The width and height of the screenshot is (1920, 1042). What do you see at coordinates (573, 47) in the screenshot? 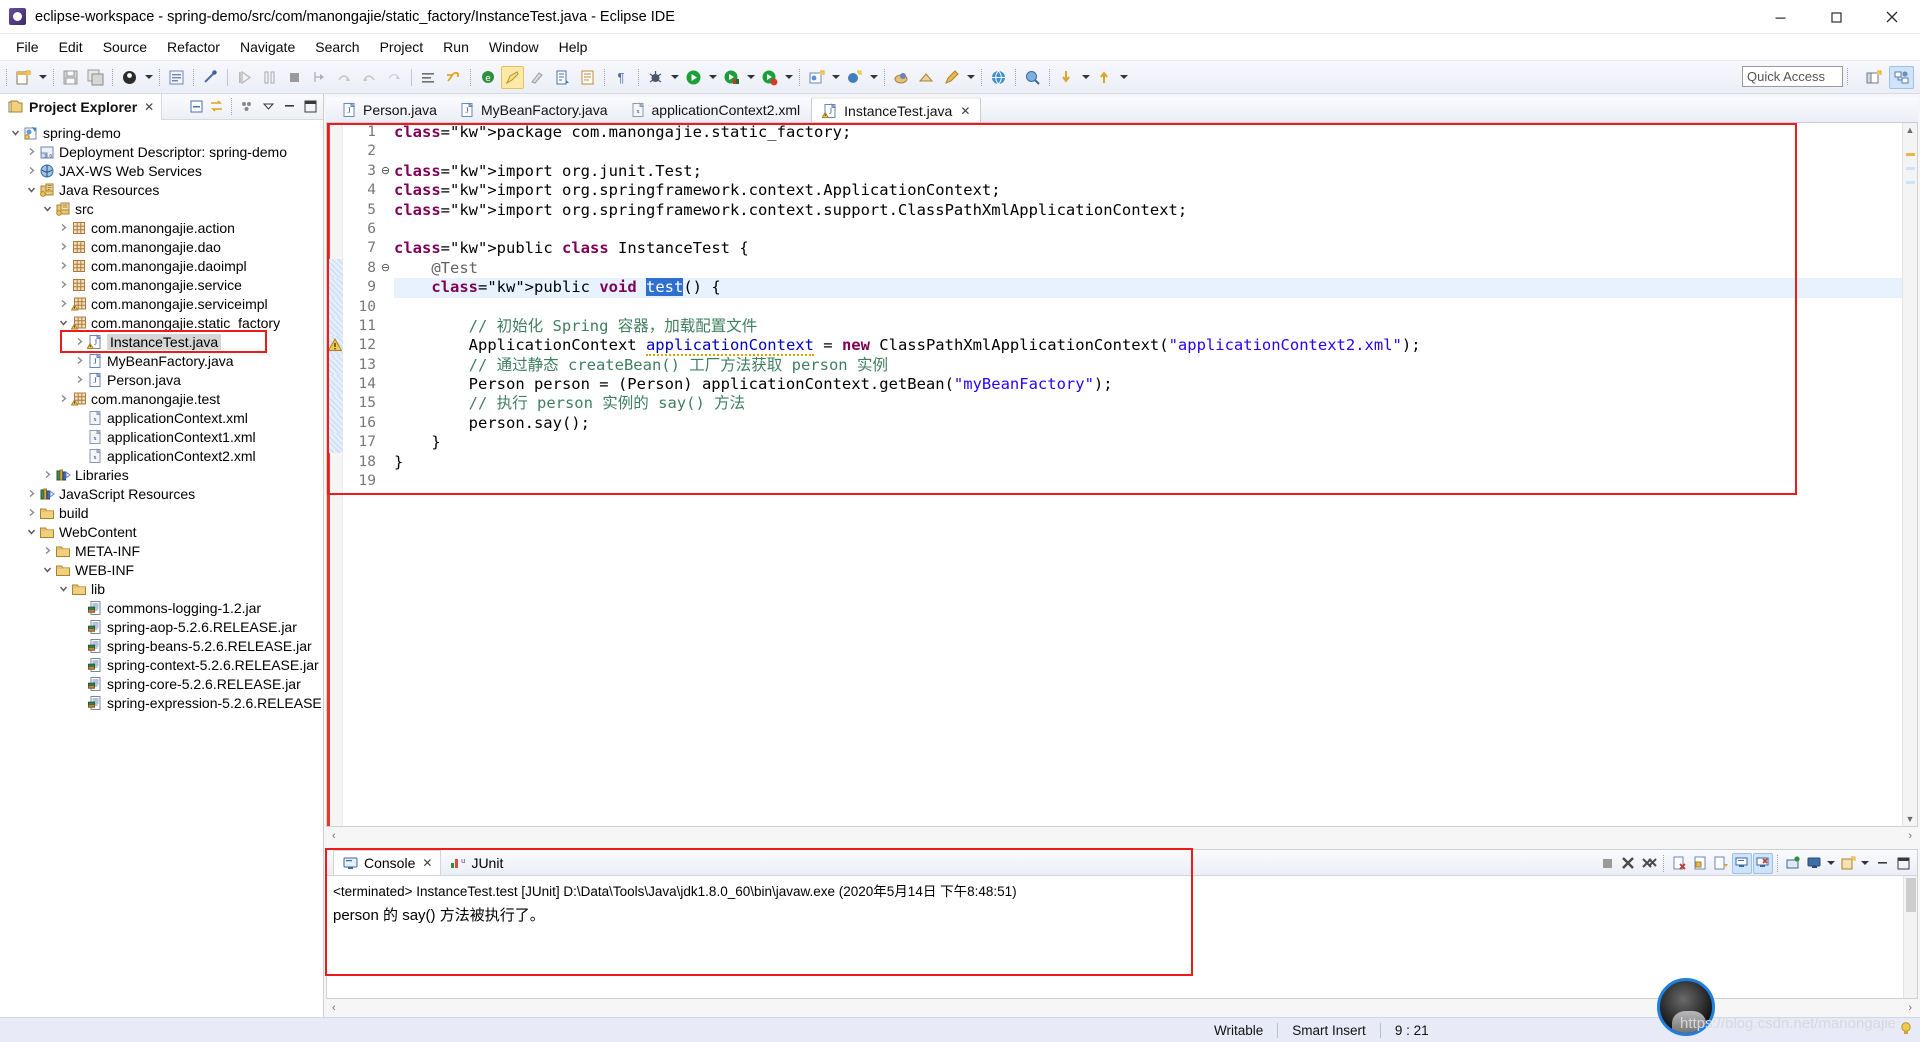
I see `menu-help: Help` at bounding box center [573, 47].